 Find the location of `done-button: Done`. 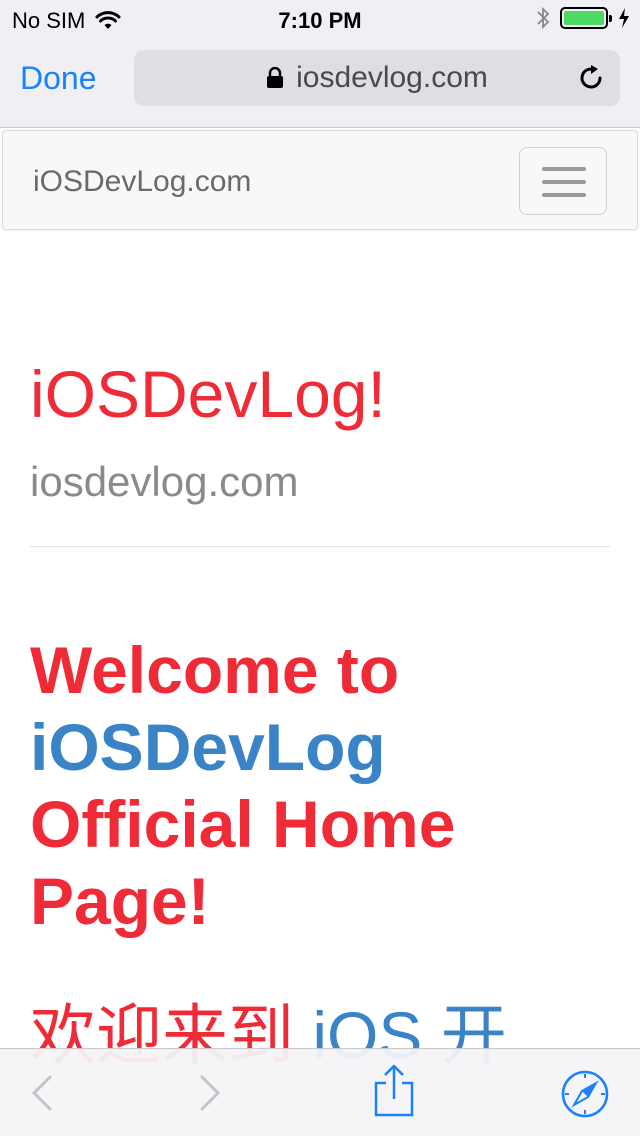

done-button: Done is located at coordinates (58, 78).